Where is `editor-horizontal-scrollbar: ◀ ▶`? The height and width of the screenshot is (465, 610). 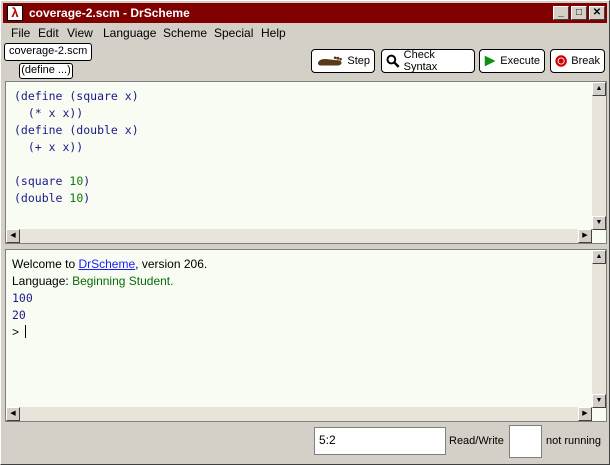 editor-horizontal-scrollbar: ◀ ▶ is located at coordinates (299, 236).